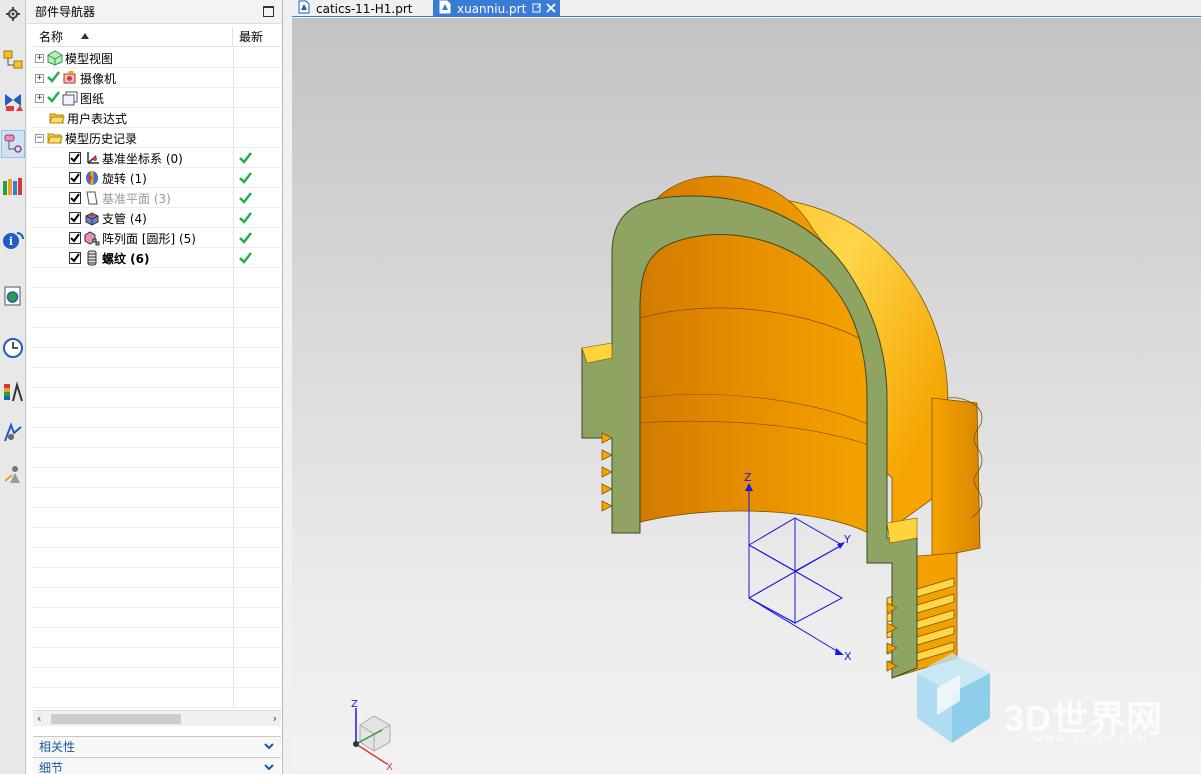 The image size is (1201, 774). I want to click on tab-label: catics-11-H1.prt, so click(364, 8).